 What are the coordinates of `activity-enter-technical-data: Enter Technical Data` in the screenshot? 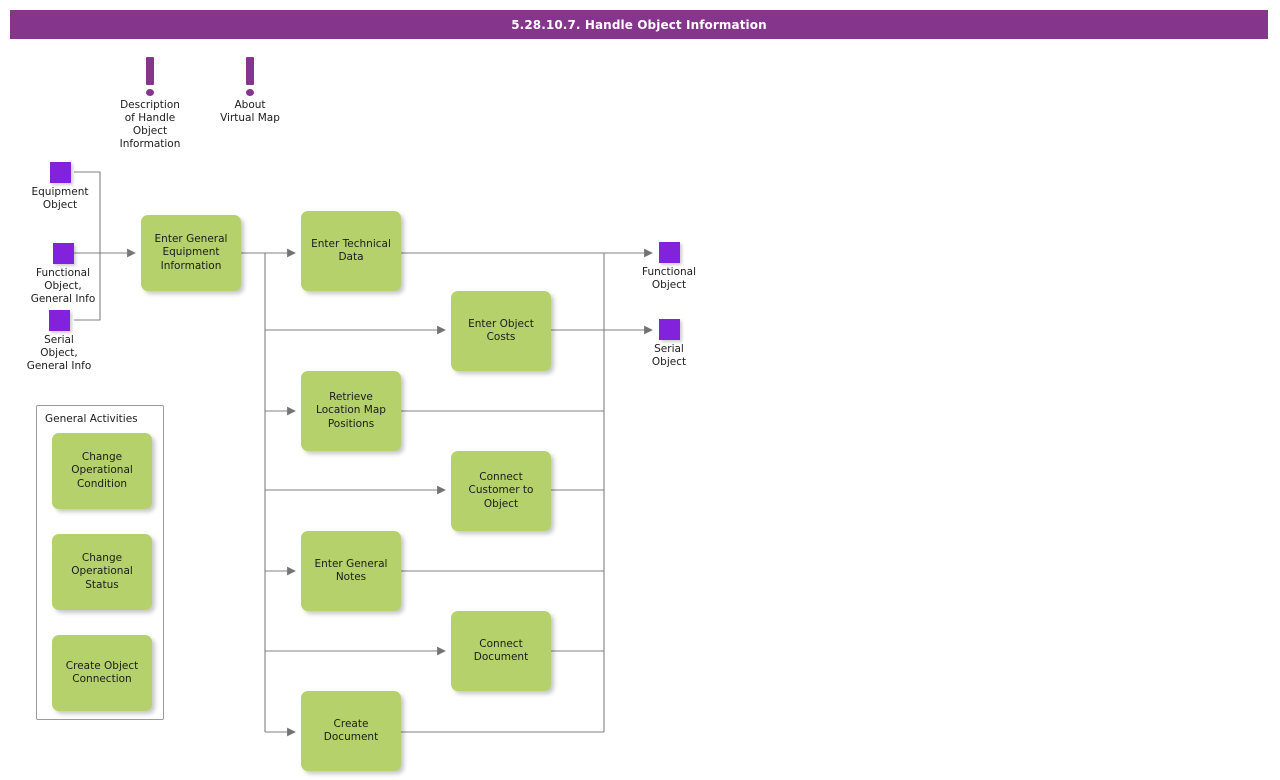 It's located at (351, 251).